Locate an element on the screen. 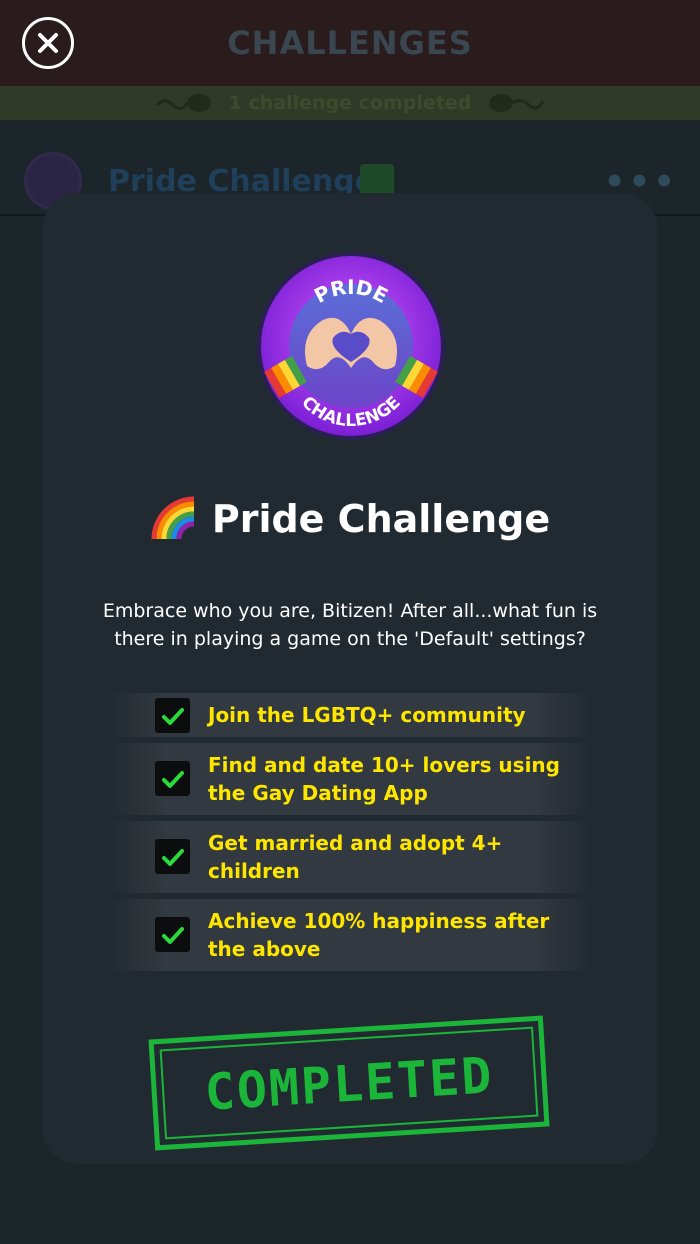  page-title: CHALLENGES is located at coordinates (350, 43).